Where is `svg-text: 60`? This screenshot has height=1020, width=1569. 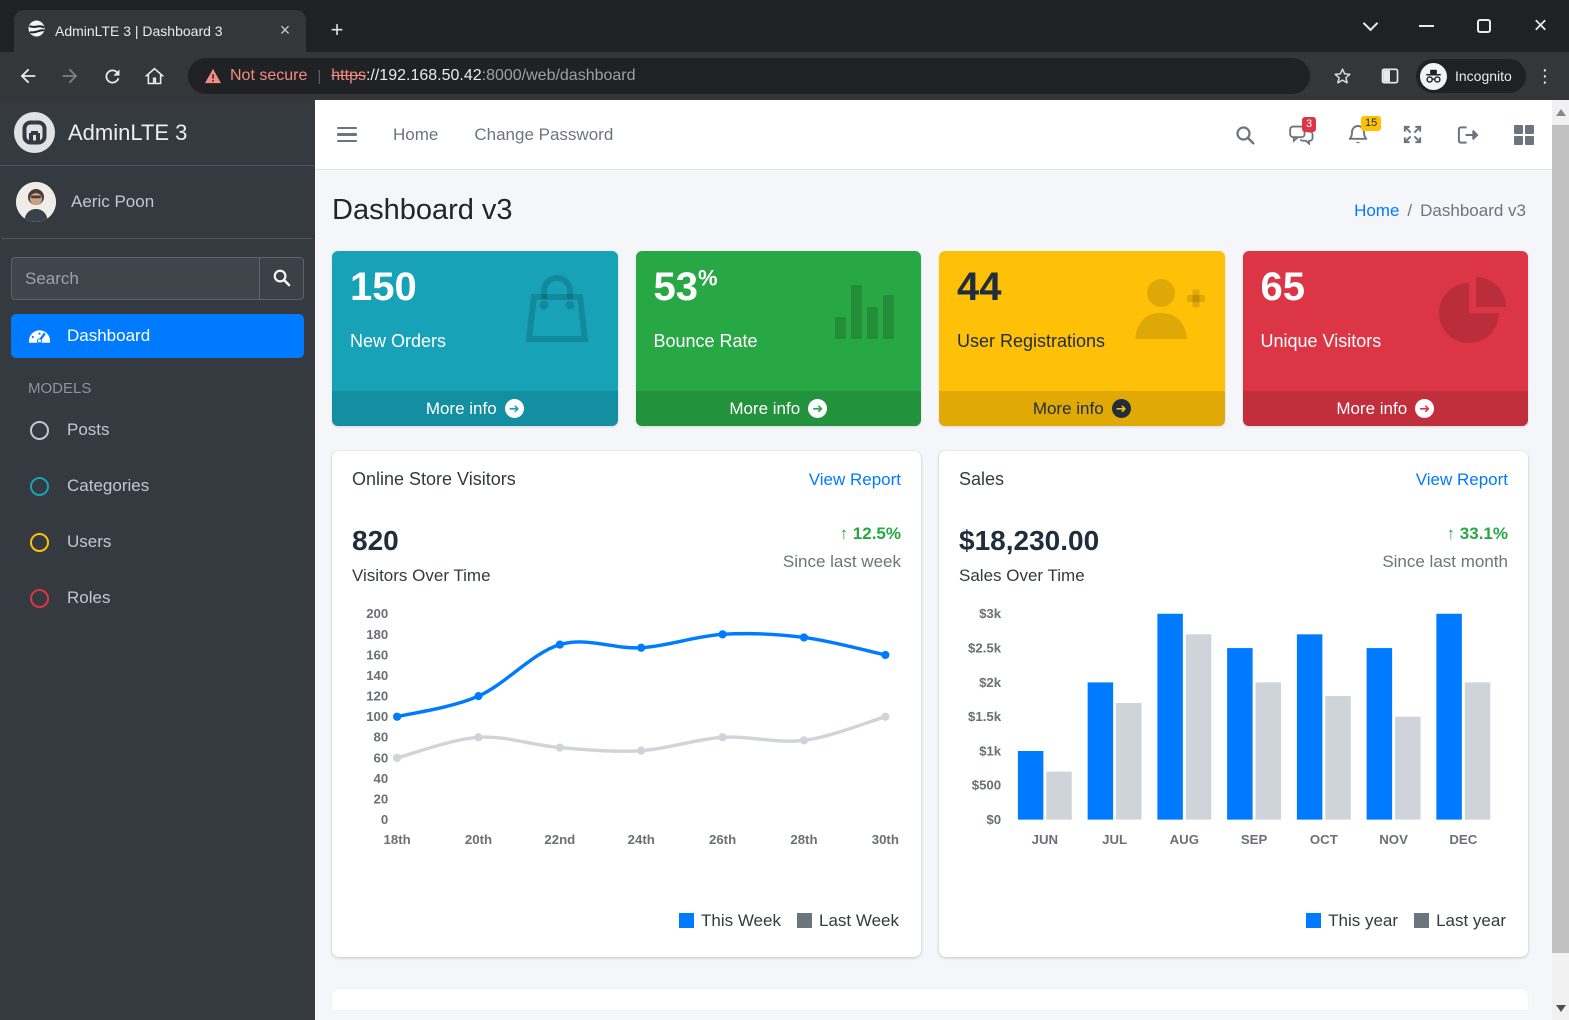 svg-text: 60 is located at coordinates (381, 757).